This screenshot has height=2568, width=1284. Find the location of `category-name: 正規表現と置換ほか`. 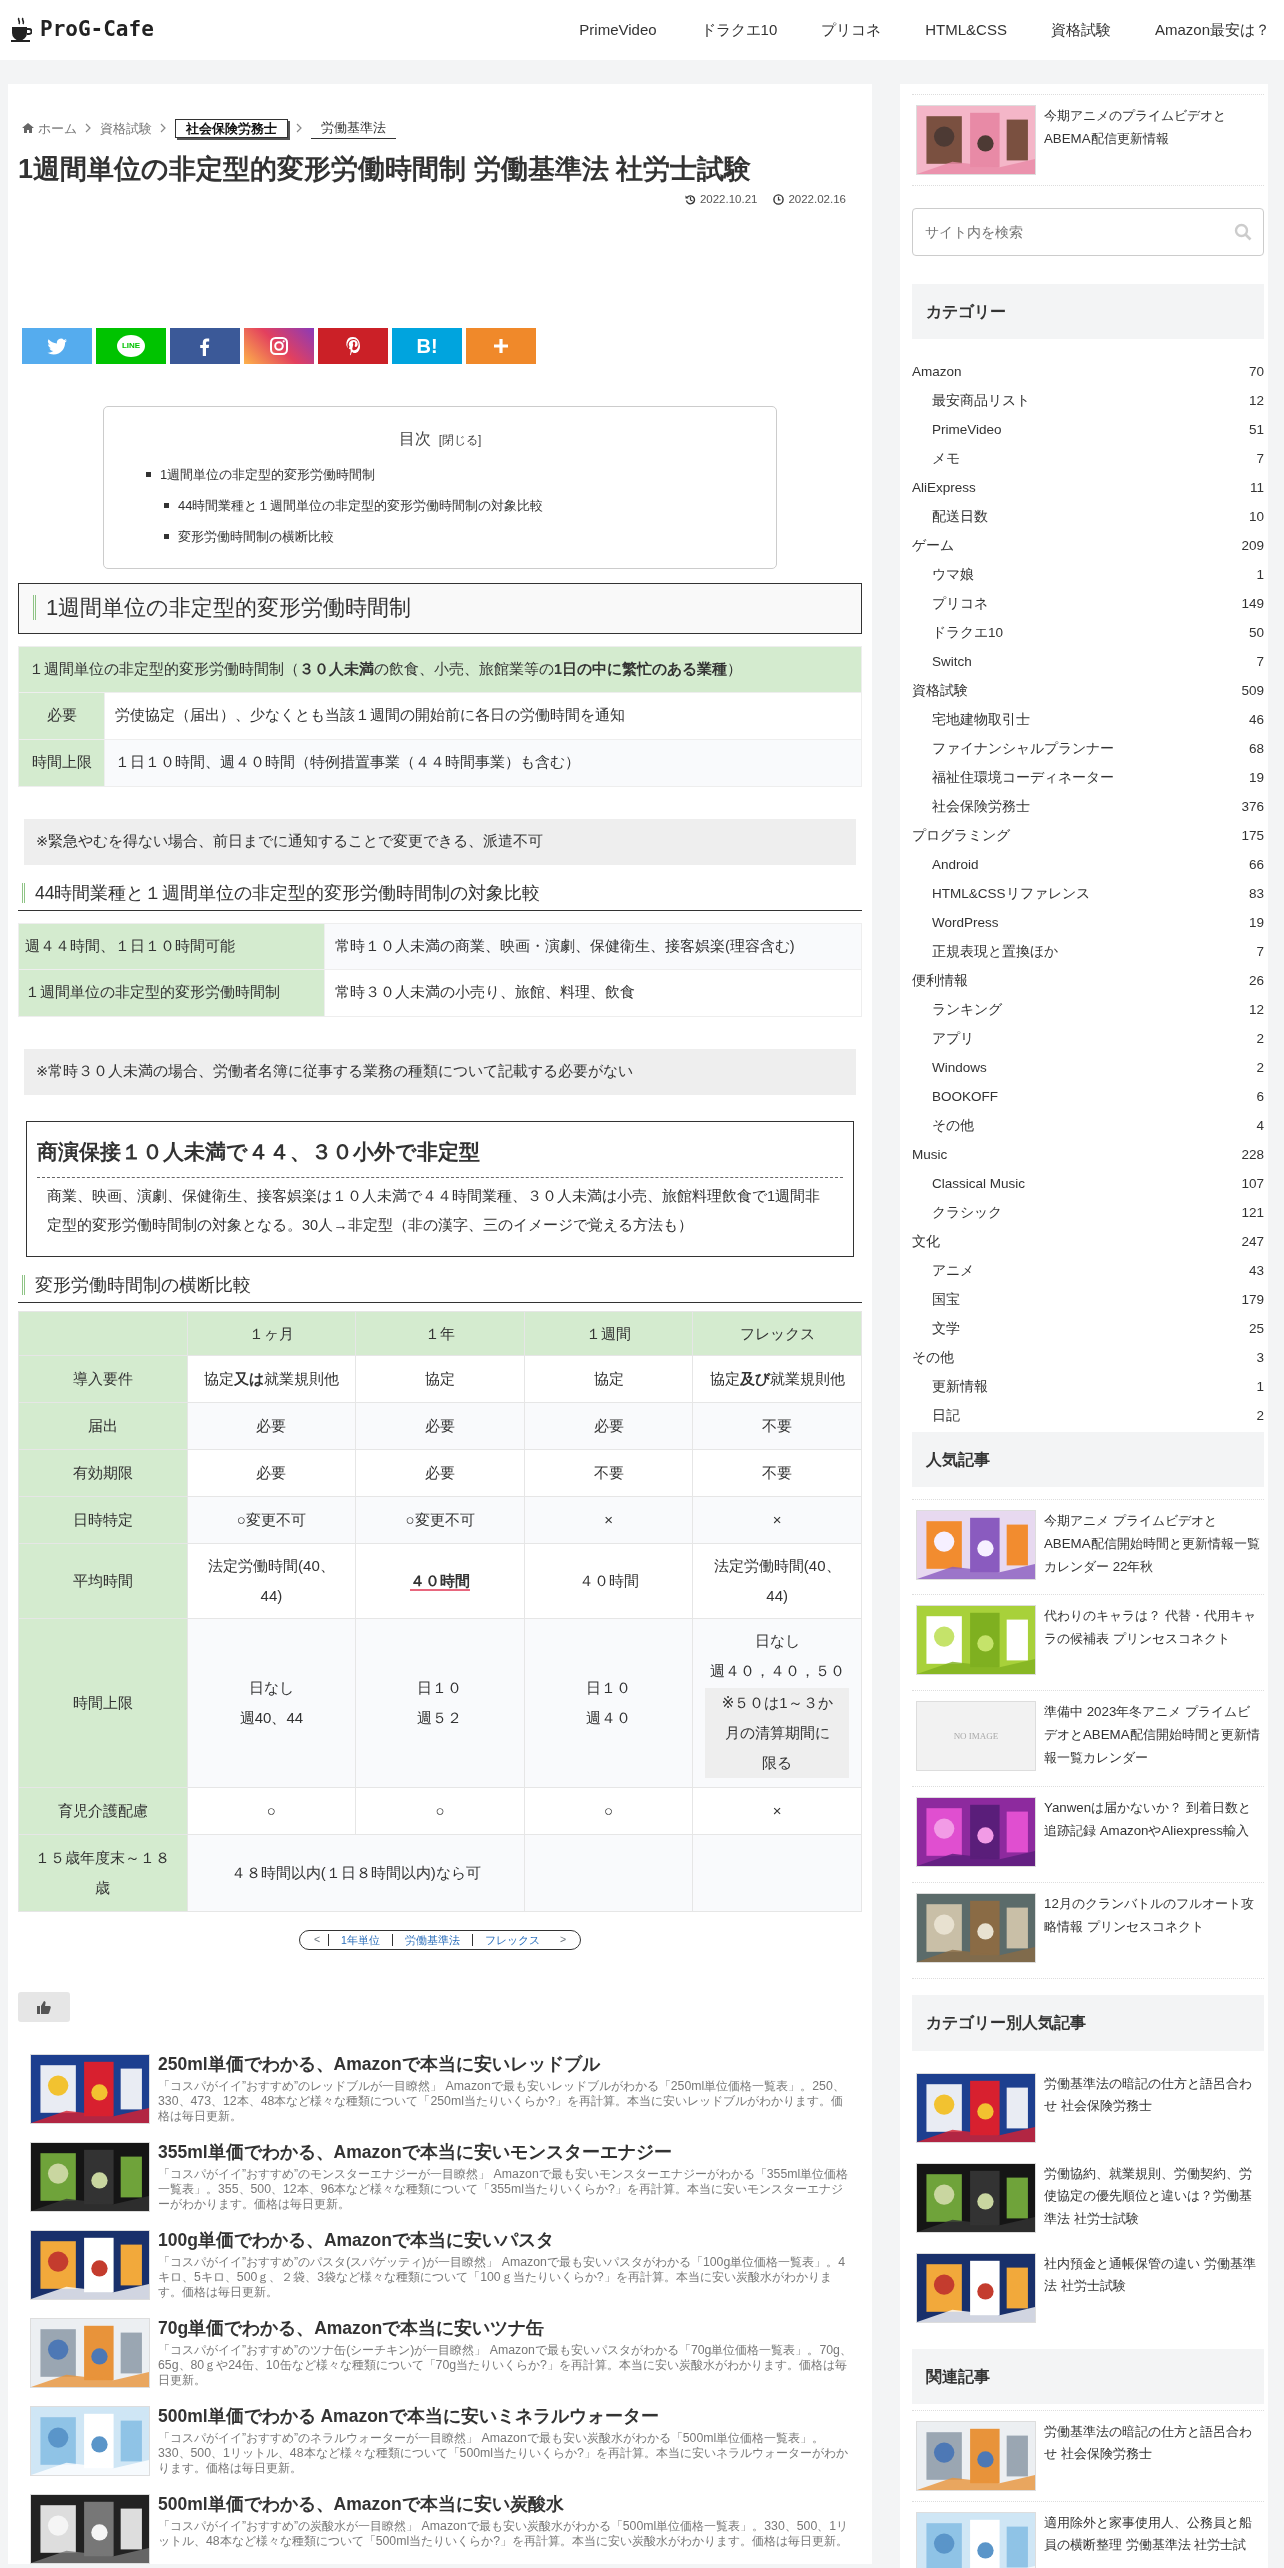

category-name: 正規表現と置換ほか is located at coordinates (995, 951).